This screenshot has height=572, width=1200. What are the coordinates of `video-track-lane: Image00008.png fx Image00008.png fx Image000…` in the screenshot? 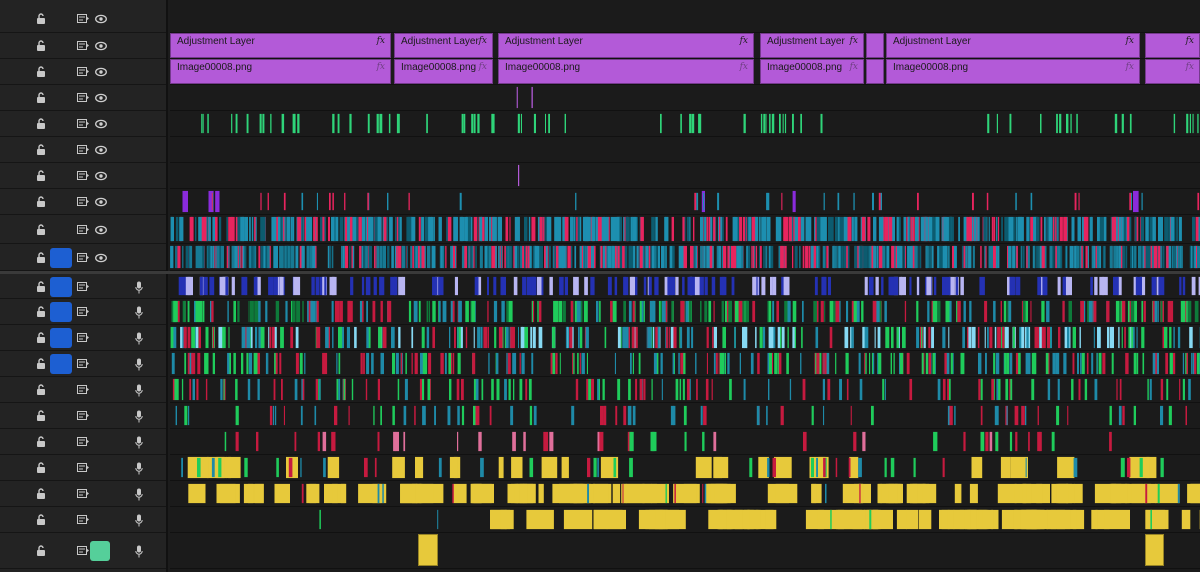 It's located at (685, 72).